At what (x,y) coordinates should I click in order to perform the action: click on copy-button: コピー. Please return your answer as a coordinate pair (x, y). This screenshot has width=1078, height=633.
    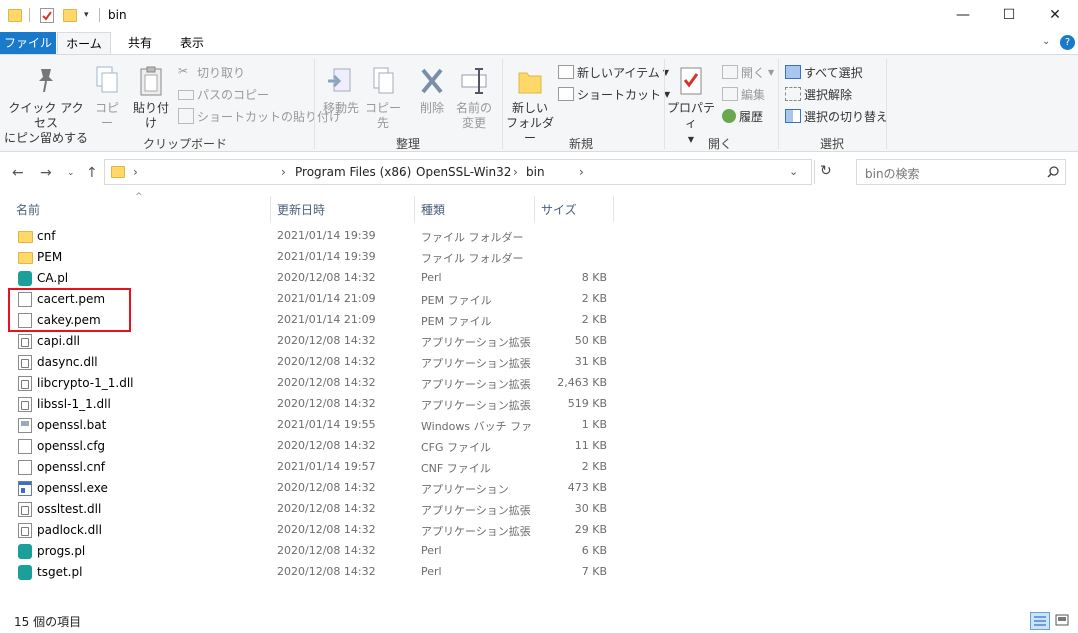
    Looking at the image, I should click on (107, 98).